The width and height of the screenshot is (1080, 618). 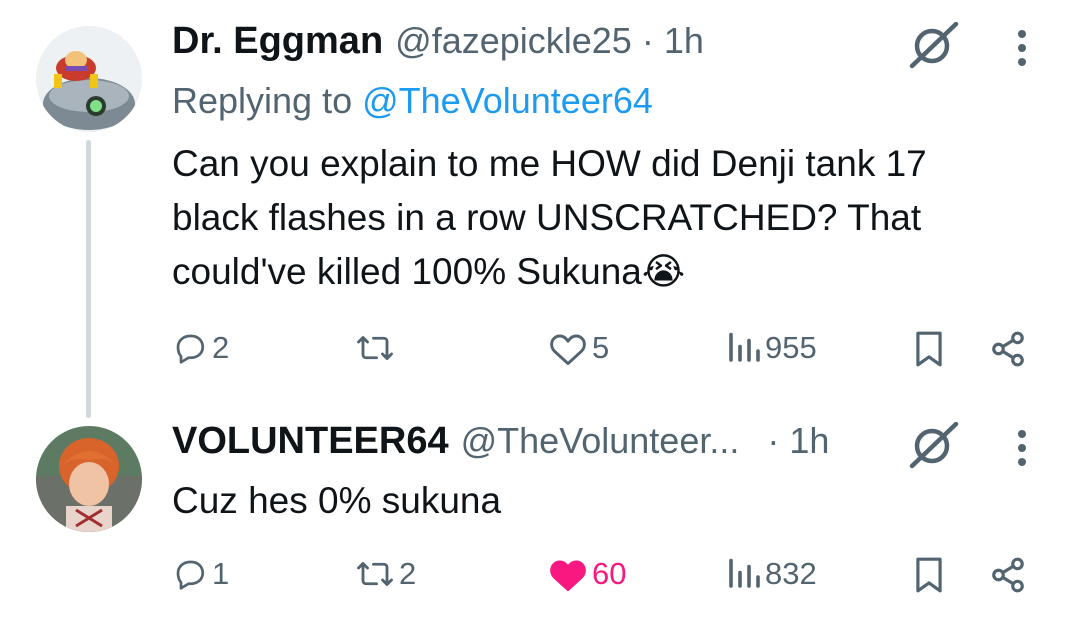 I want to click on view-count: 955, so click(x=791, y=347).